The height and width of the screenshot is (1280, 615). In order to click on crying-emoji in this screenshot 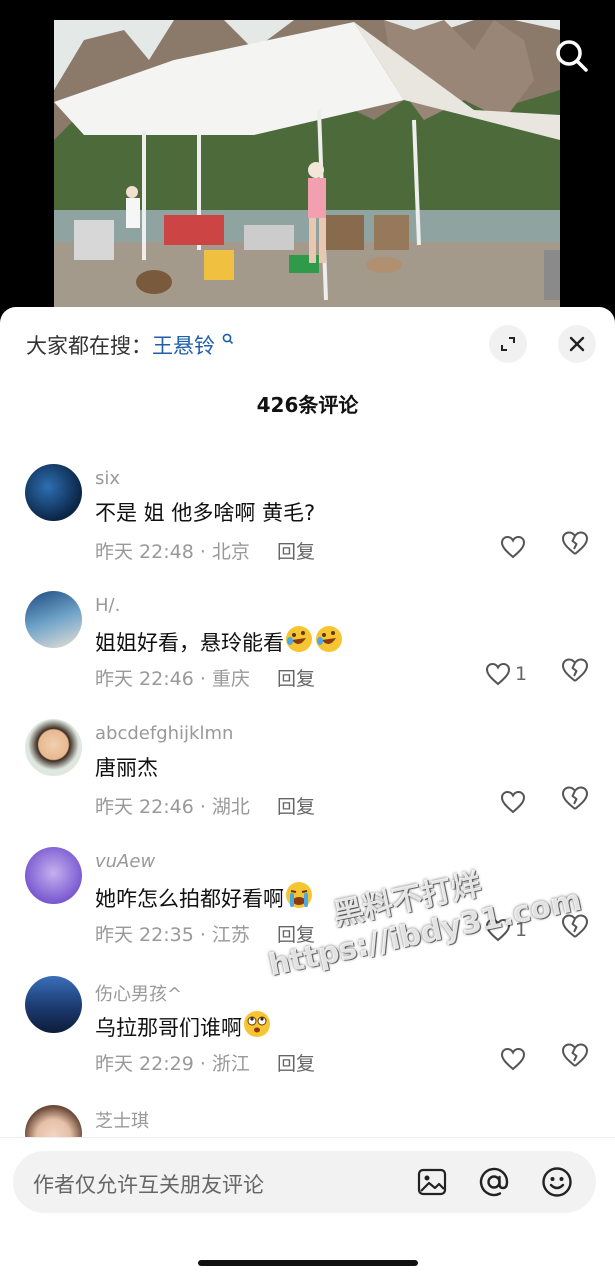, I will do `click(299, 895)`.